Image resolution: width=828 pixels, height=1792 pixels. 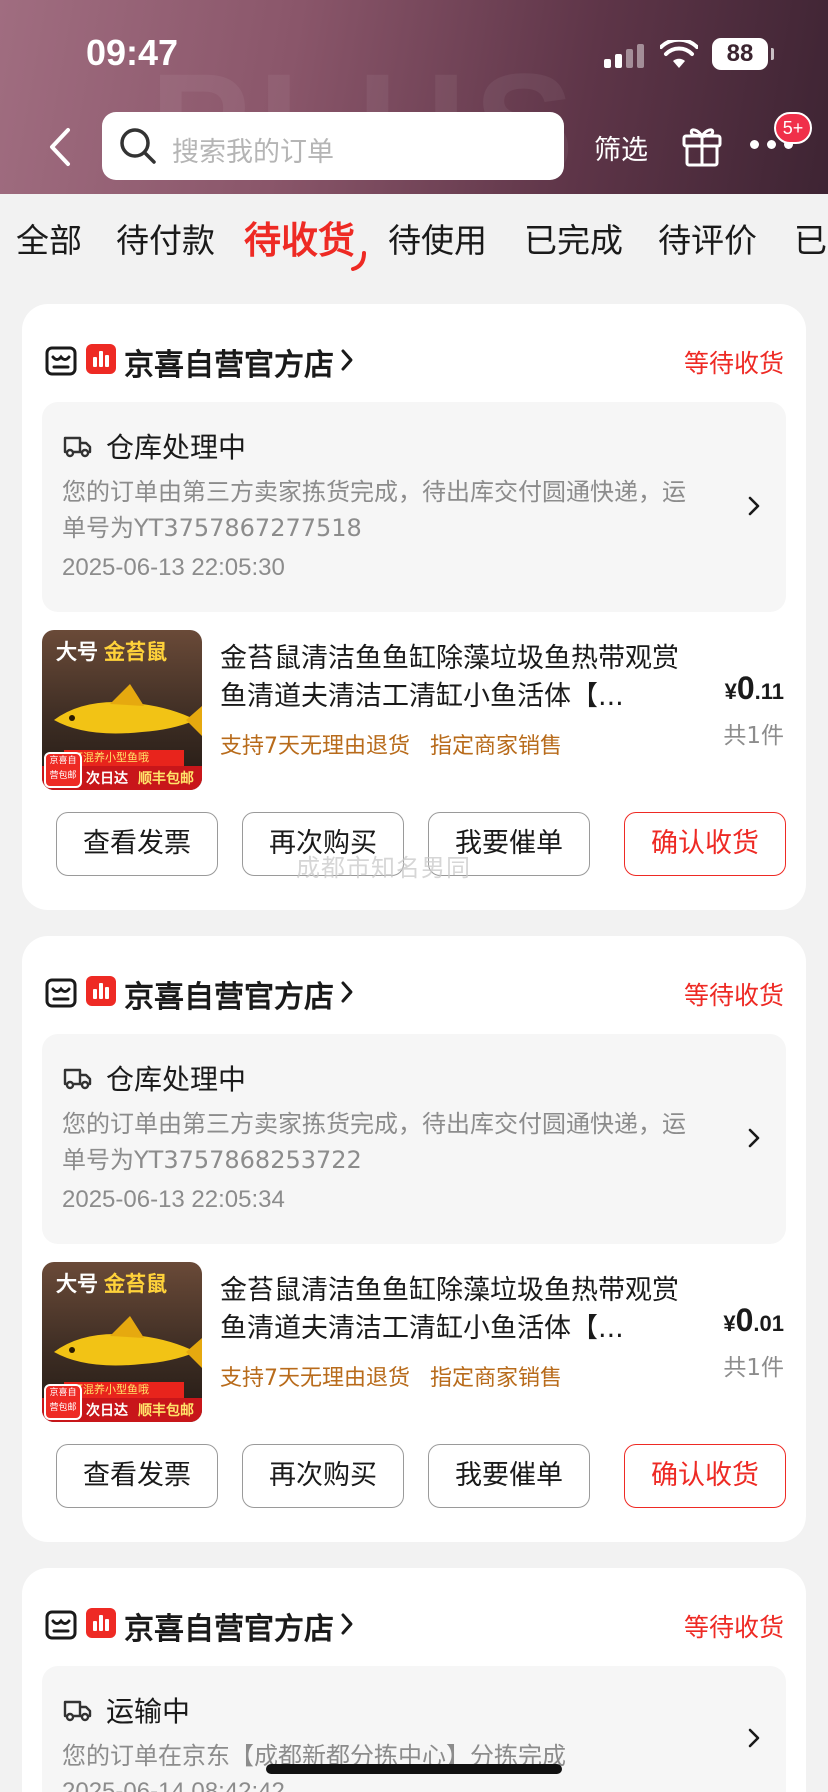 I want to click on tab-pending-payment: 待付款, so click(x=165, y=238).